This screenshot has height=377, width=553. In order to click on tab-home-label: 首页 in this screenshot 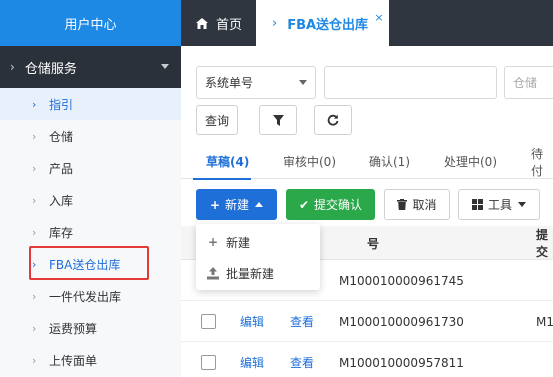, I will do `click(229, 25)`.